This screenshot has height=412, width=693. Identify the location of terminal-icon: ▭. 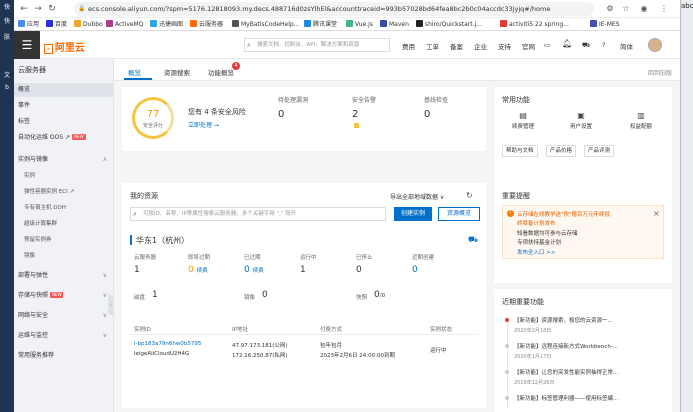
(547, 45).